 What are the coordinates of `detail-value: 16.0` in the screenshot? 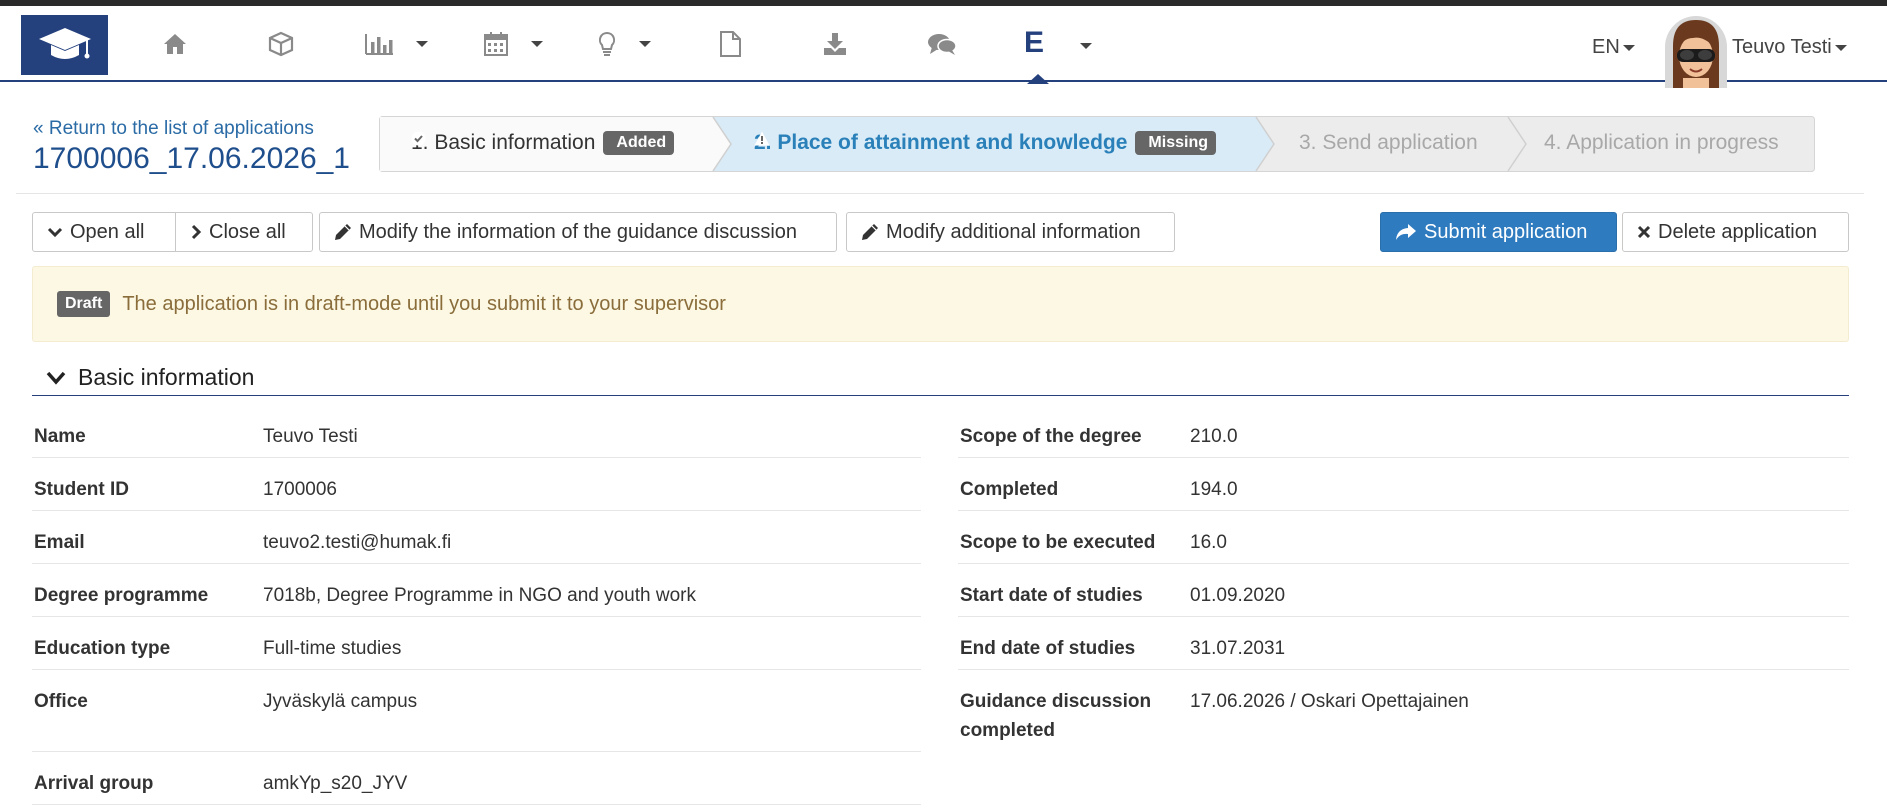 It's located at (1208, 542).